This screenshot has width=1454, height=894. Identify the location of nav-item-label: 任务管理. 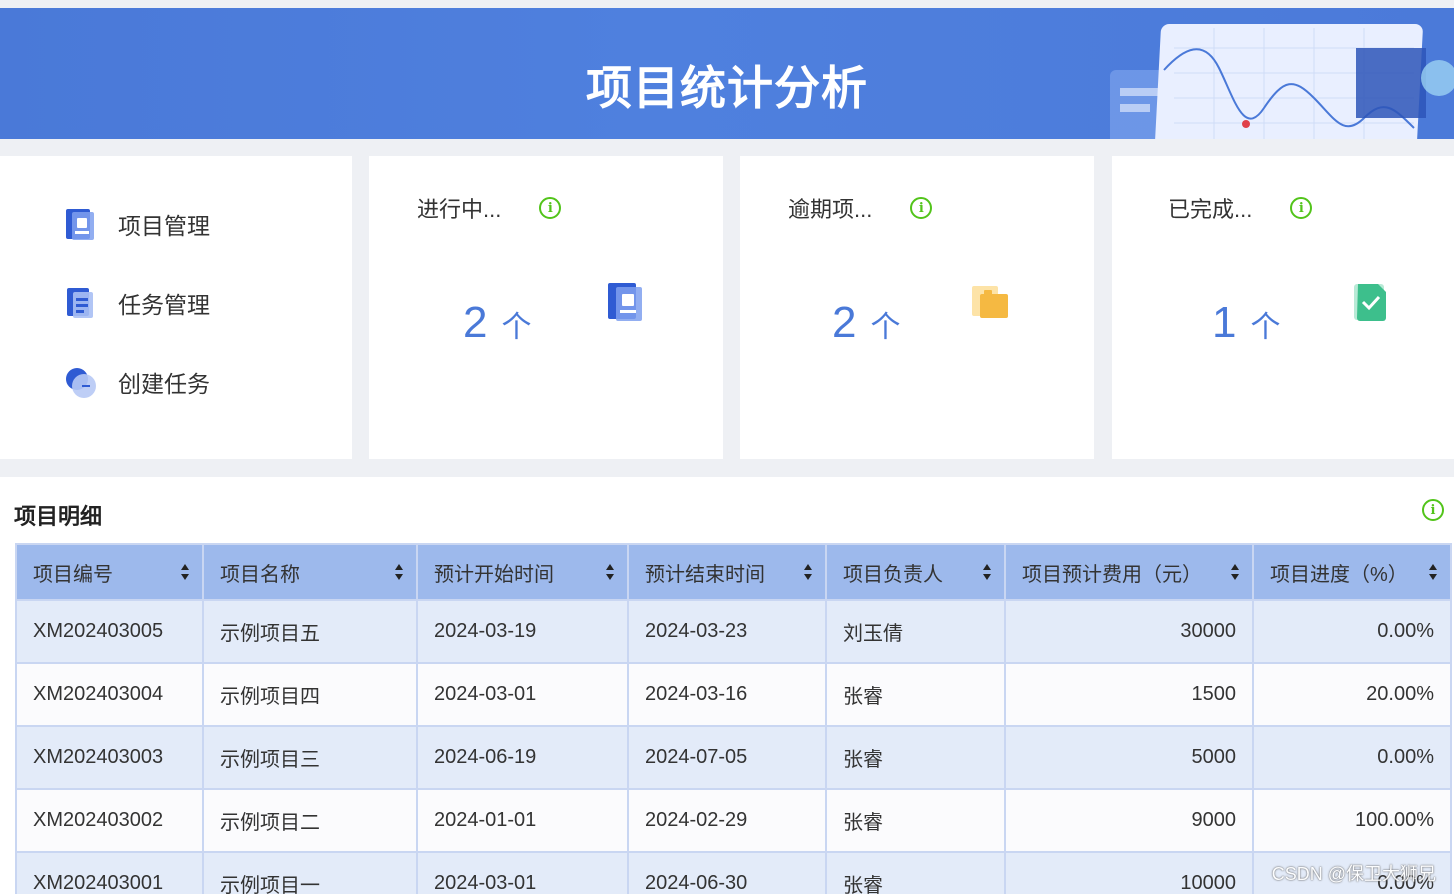
(164, 305).